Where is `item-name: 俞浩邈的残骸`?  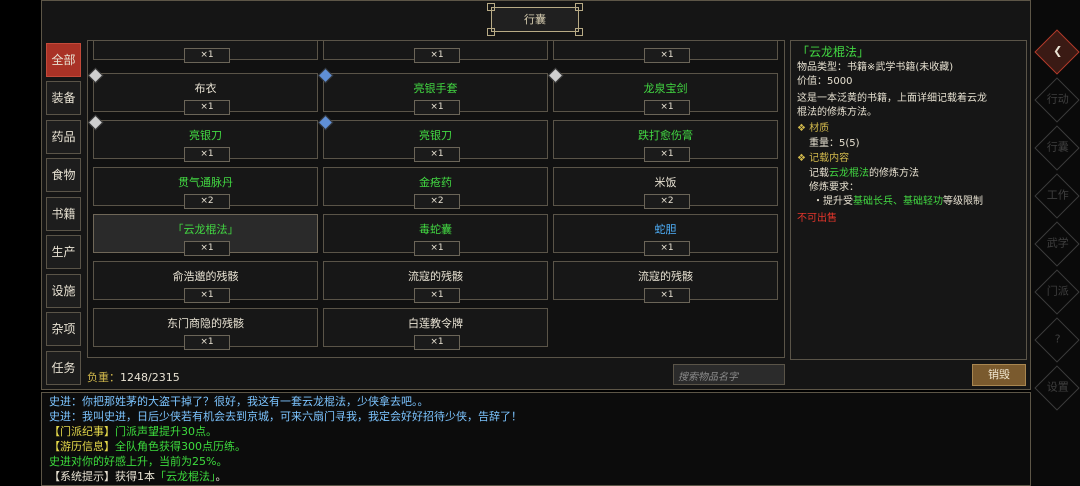 item-name: 俞浩邈的残骸 is located at coordinates (205, 276).